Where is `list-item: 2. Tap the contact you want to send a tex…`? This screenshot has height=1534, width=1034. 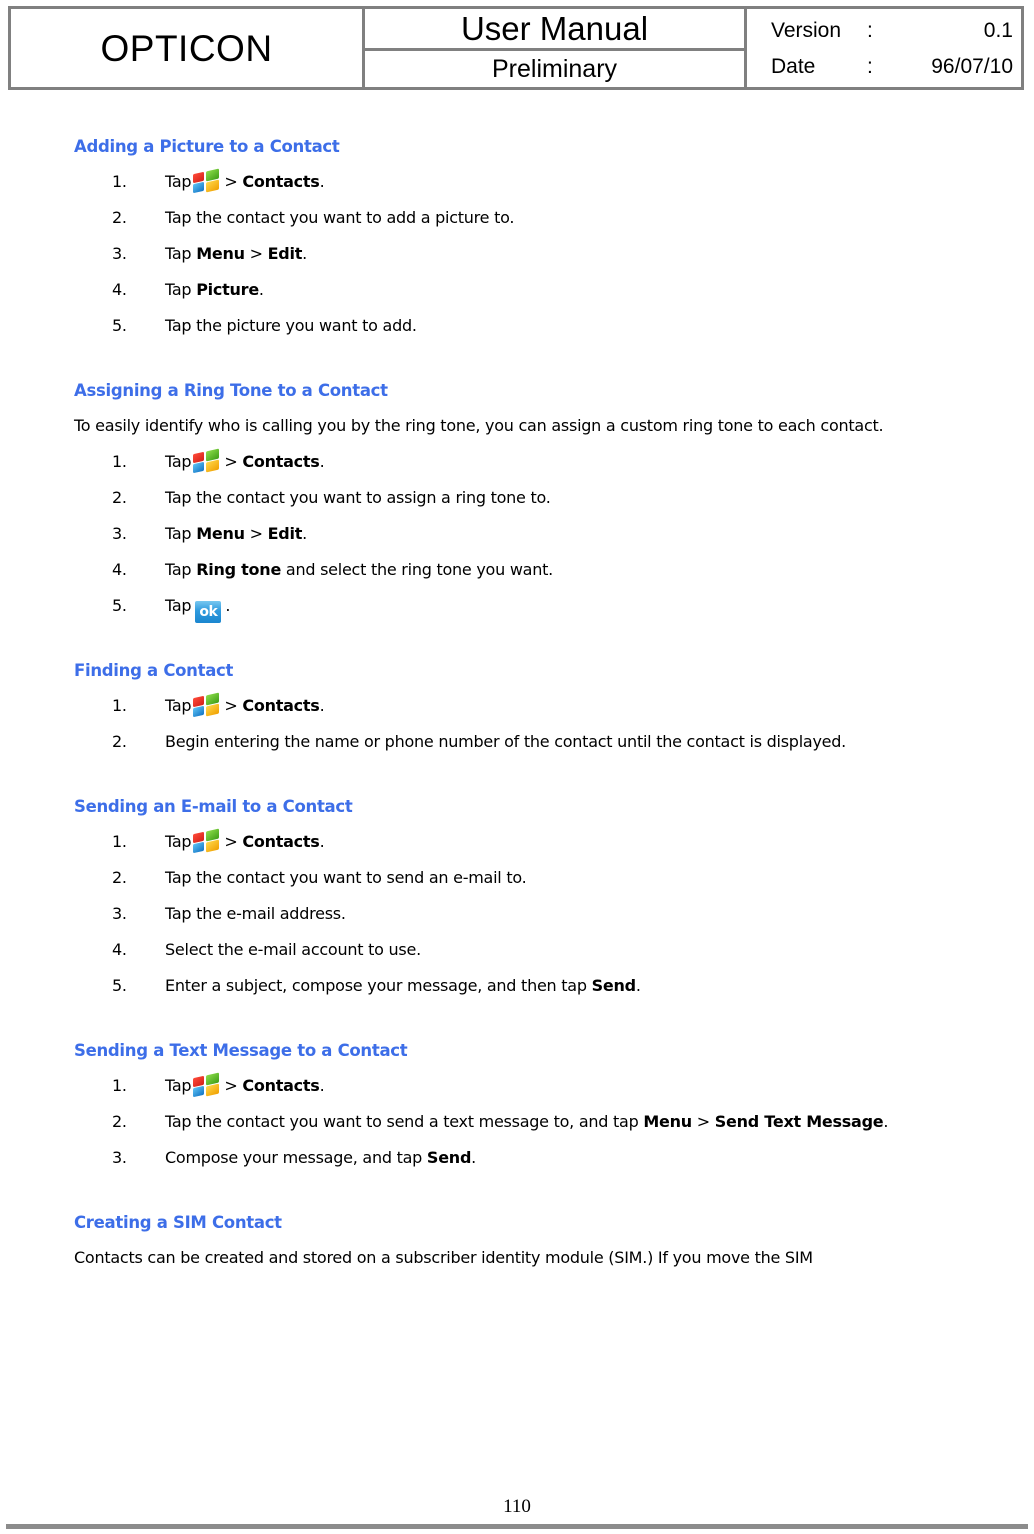
list-item: 2. Tap the contact you want to send a tex… is located at coordinates (517, 1122).